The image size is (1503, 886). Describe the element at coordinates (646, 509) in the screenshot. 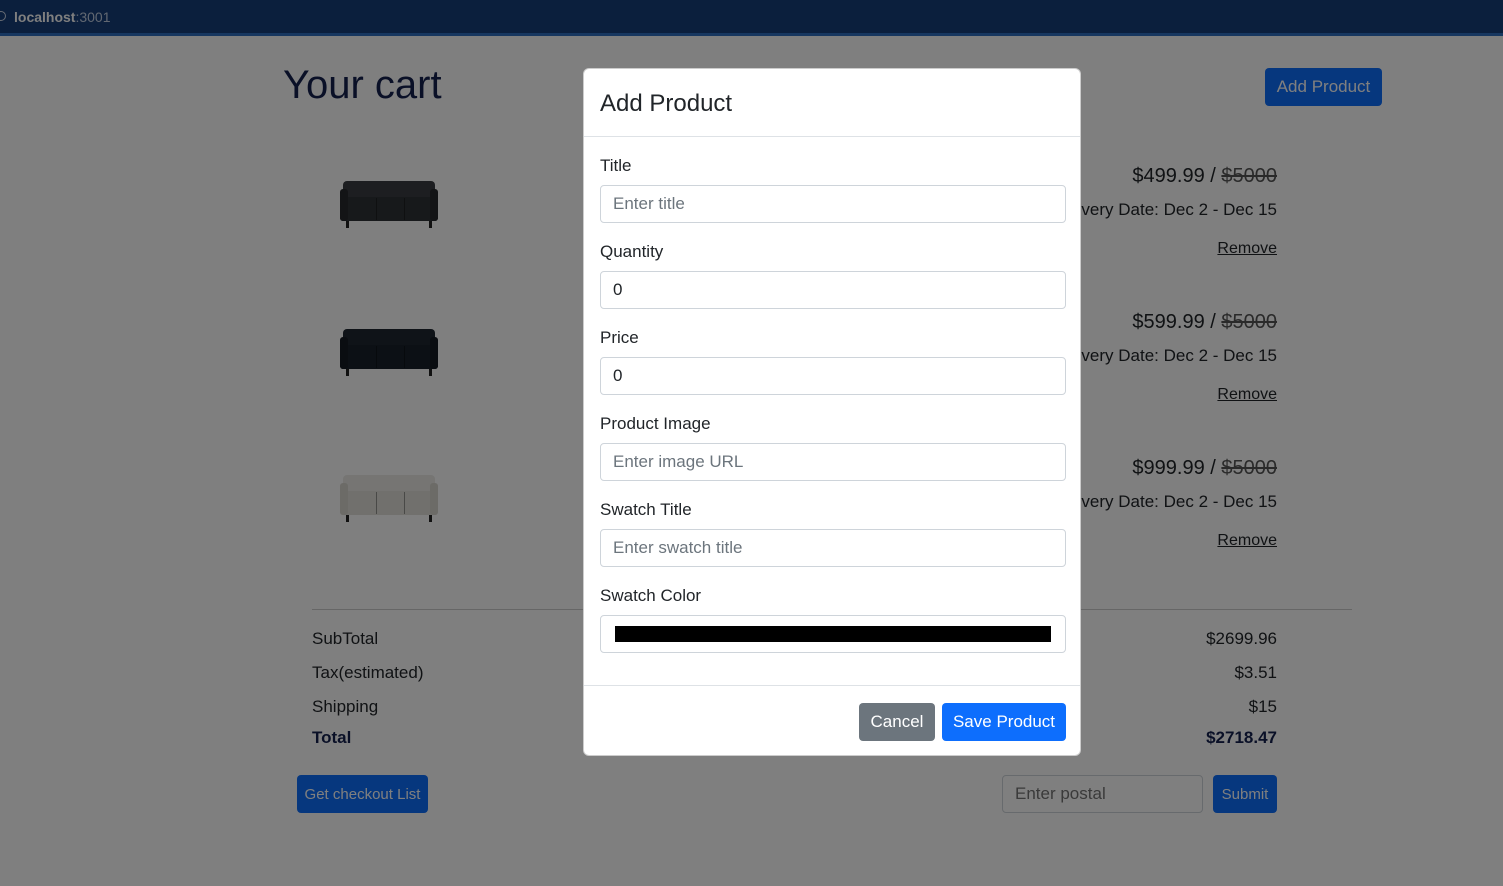

I see `swatch-title-label: Swatch Title` at that location.